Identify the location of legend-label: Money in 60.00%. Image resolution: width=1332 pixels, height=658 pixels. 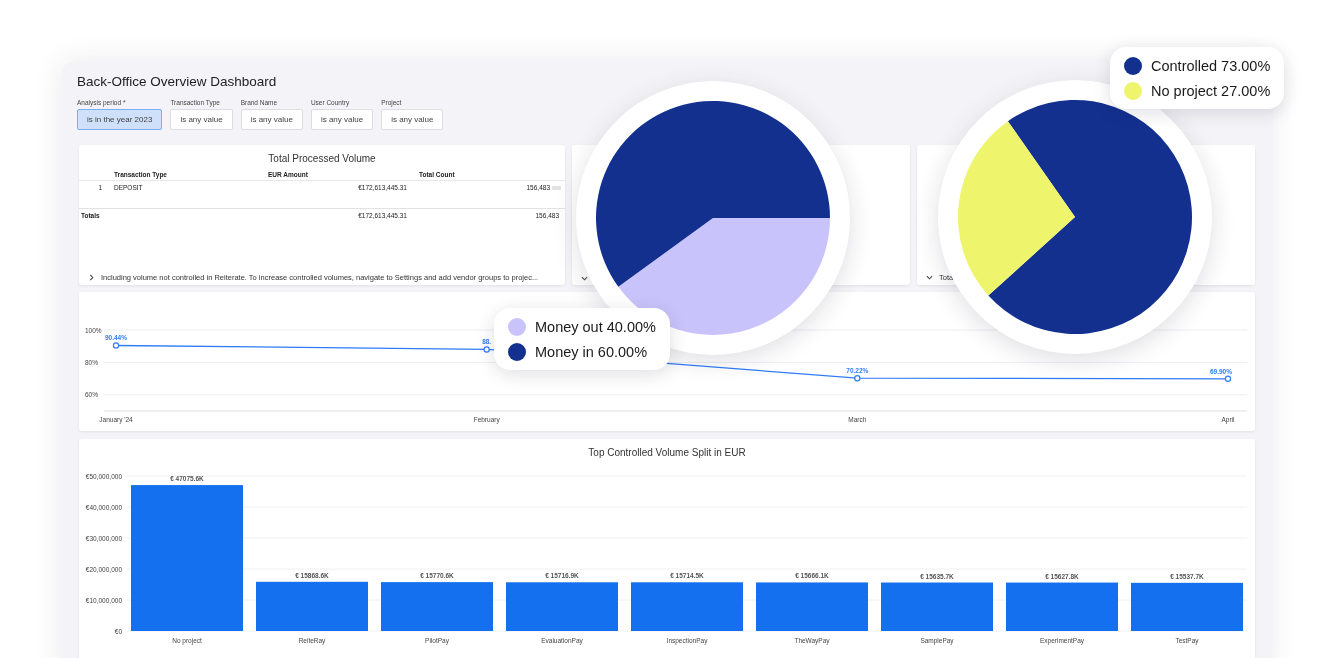
(591, 352).